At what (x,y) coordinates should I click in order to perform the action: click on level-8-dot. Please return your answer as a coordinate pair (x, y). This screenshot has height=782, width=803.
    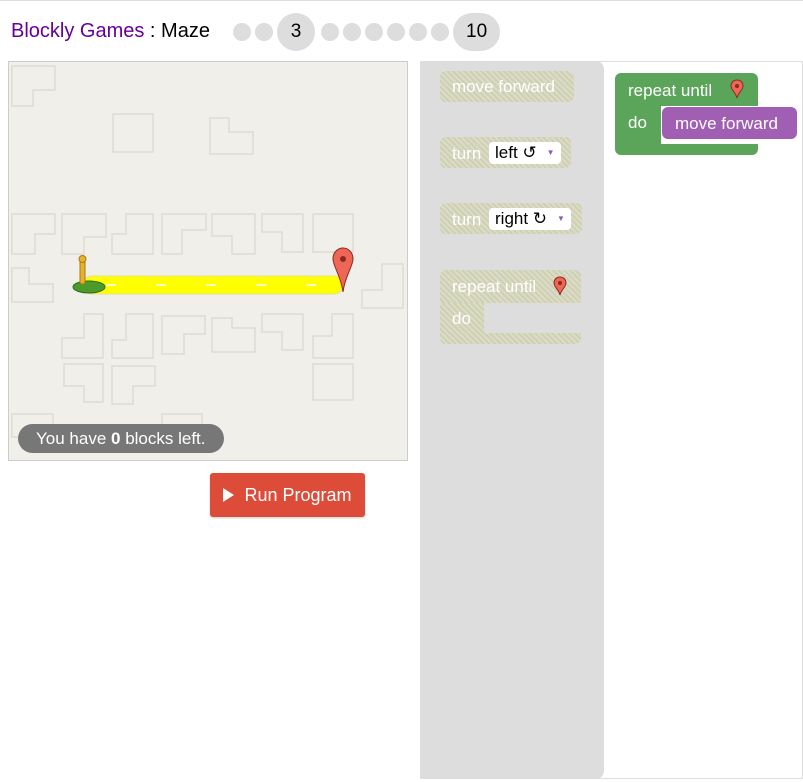
    Looking at the image, I should click on (418, 32).